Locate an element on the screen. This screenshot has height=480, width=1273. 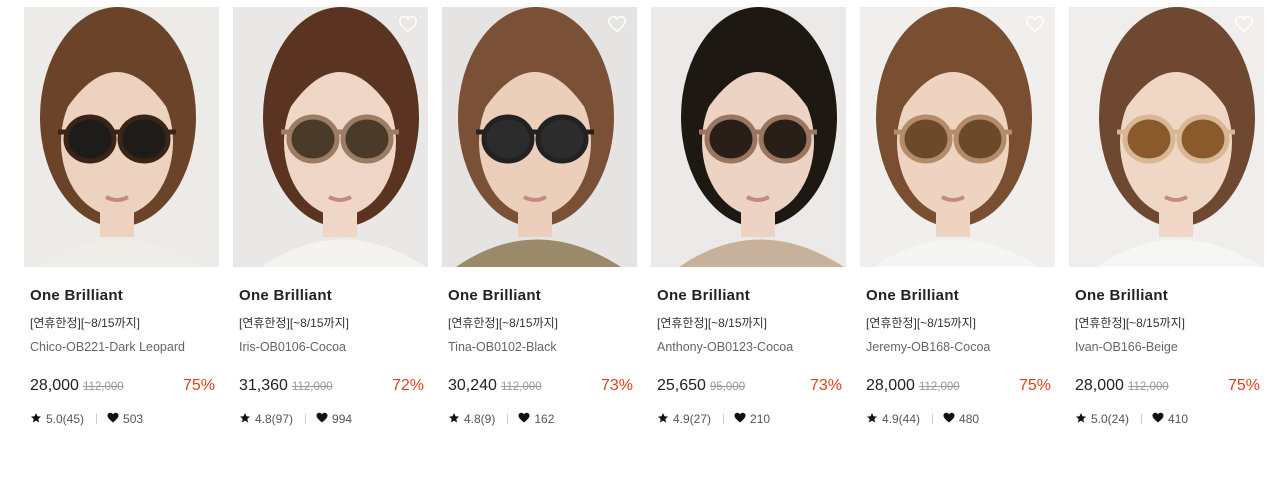
sale-price: 30,240 is located at coordinates (472, 385).